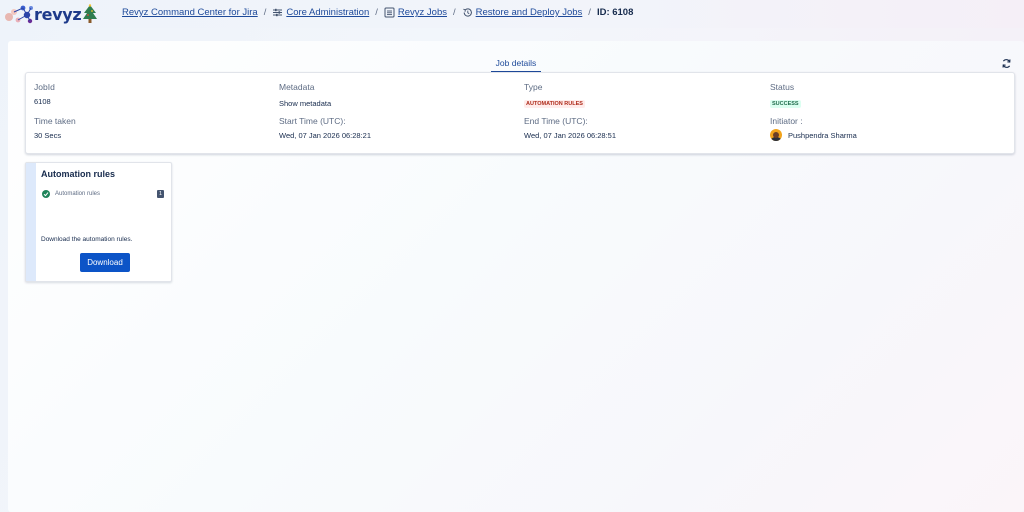 Image resolution: width=1024 pixels, height=512 pixels. What do you see at coordinates (305, 95) in the screenshot?
I see `metadata-field: Metadata Show metadata` at bounding box center [305, 95].